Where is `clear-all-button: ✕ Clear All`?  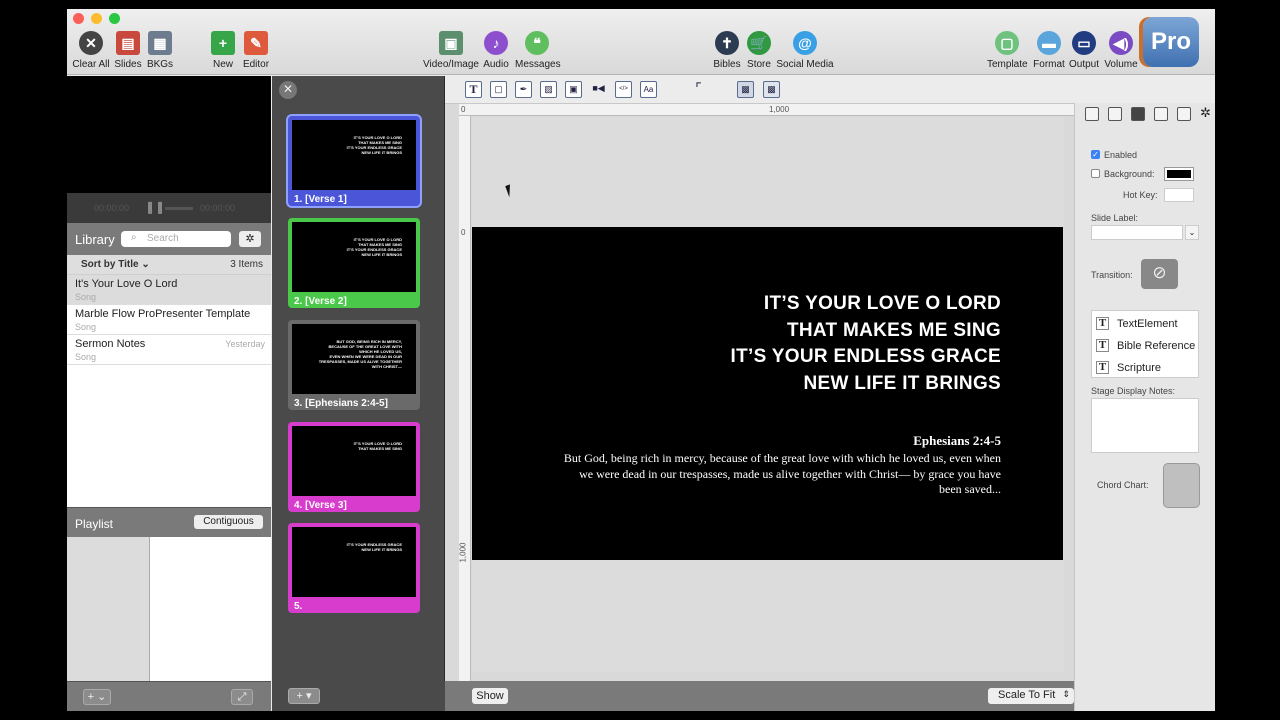
clear-all-button: ✕ Clear All is located at coordinates (91, 50).